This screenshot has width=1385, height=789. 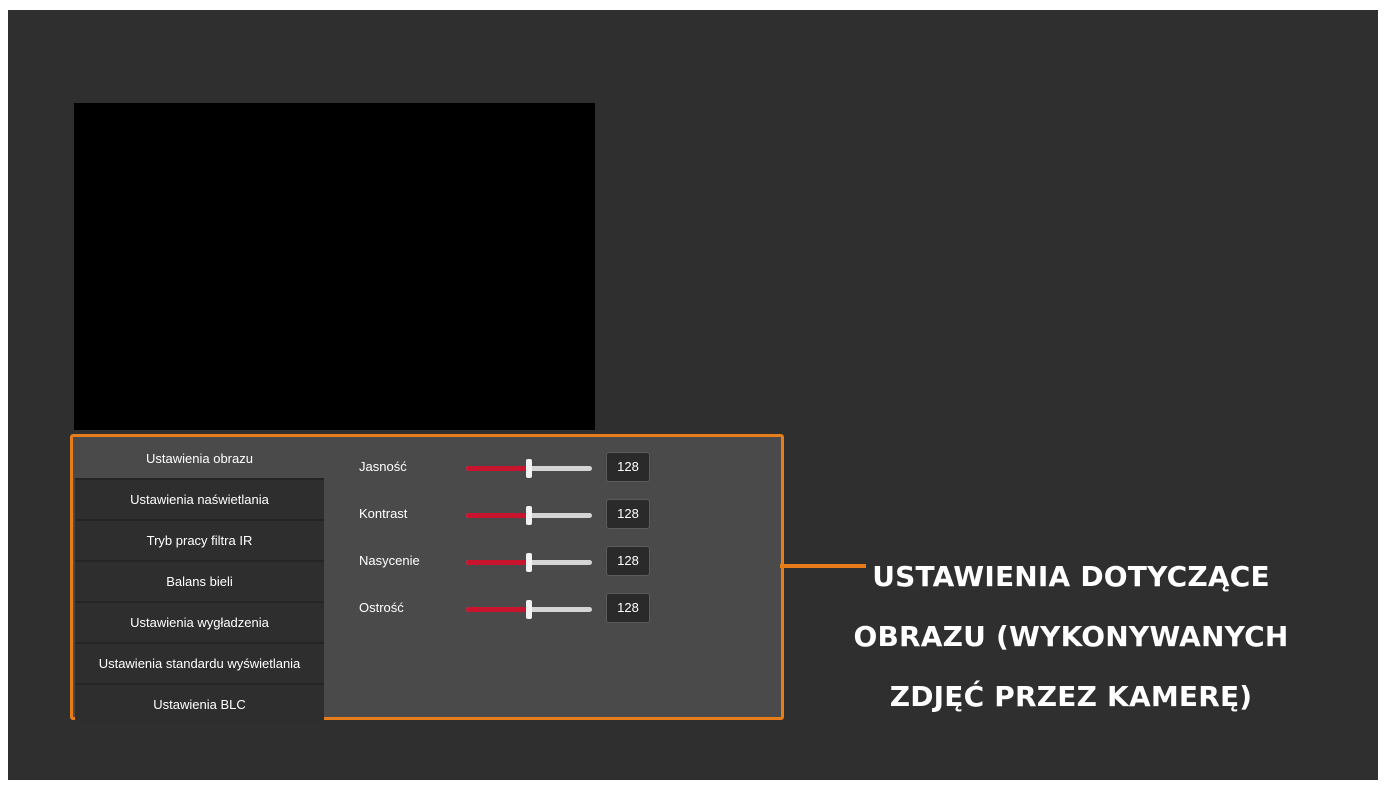 I want to click on menu-item-white-balance: Balans bieli, so click(x=199, y=582).